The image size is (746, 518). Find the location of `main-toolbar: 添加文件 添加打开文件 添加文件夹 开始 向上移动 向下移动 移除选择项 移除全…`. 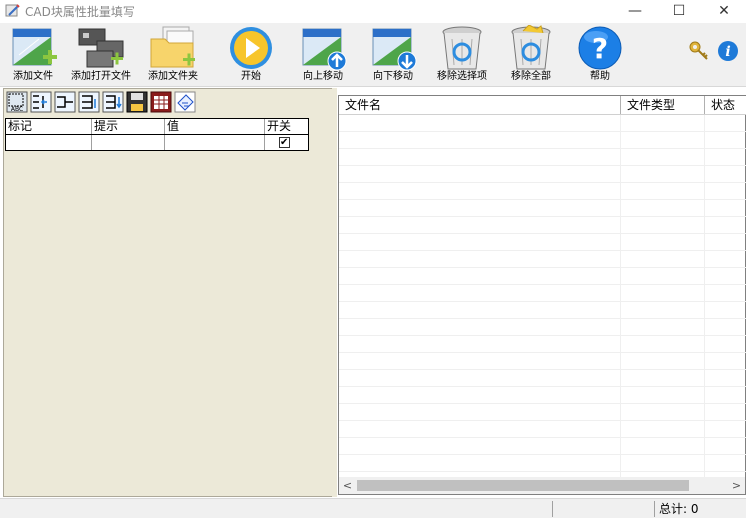

main-toolbar: 添加文件 添加打开文件 添加文件夹 开始 向上移动 向下移动 移除选择项 移除全… is located at coordinates (373, 55).